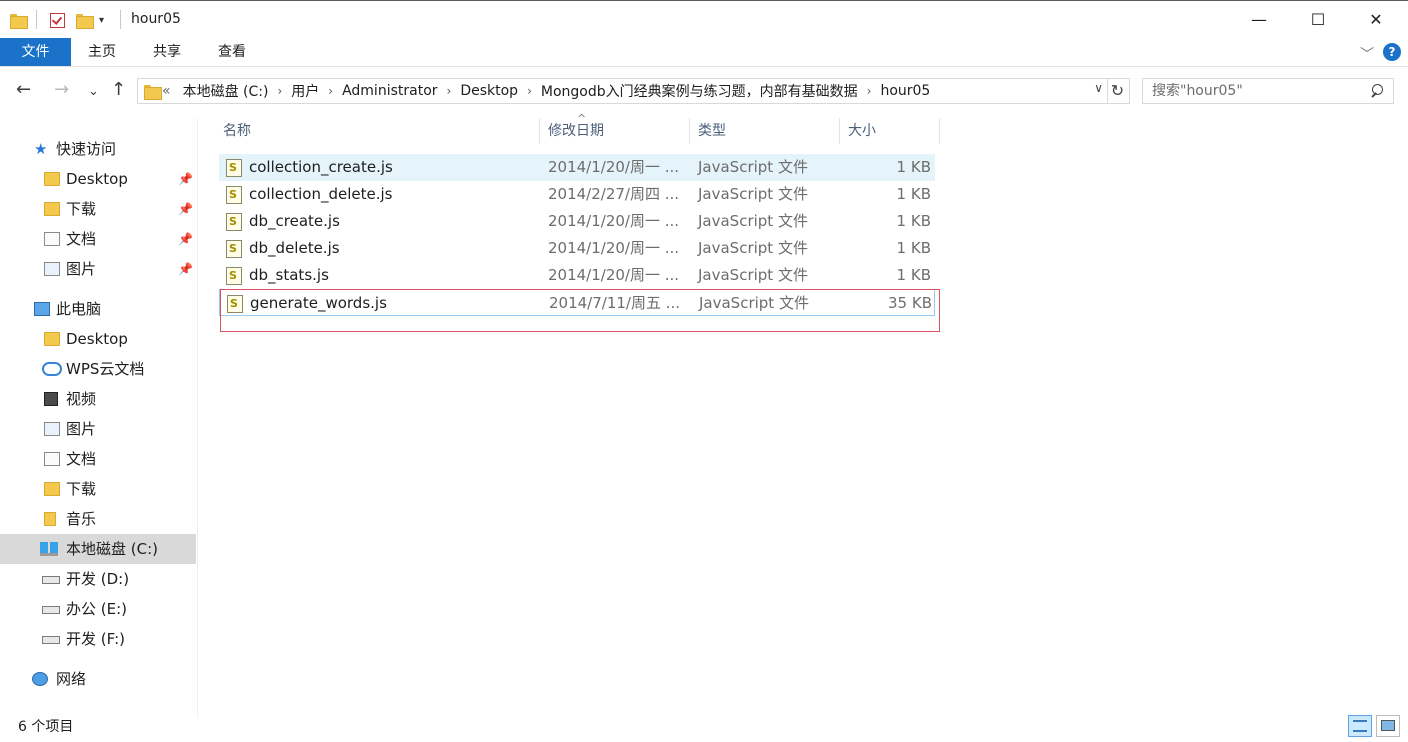 Image resolution: width=1408 pixels, height=742 pixels. What do you see at coordinates (389, 91) in the screenshot?
I see `breadcrumb-administrator: Administrator` at bounding box center [389, 91].